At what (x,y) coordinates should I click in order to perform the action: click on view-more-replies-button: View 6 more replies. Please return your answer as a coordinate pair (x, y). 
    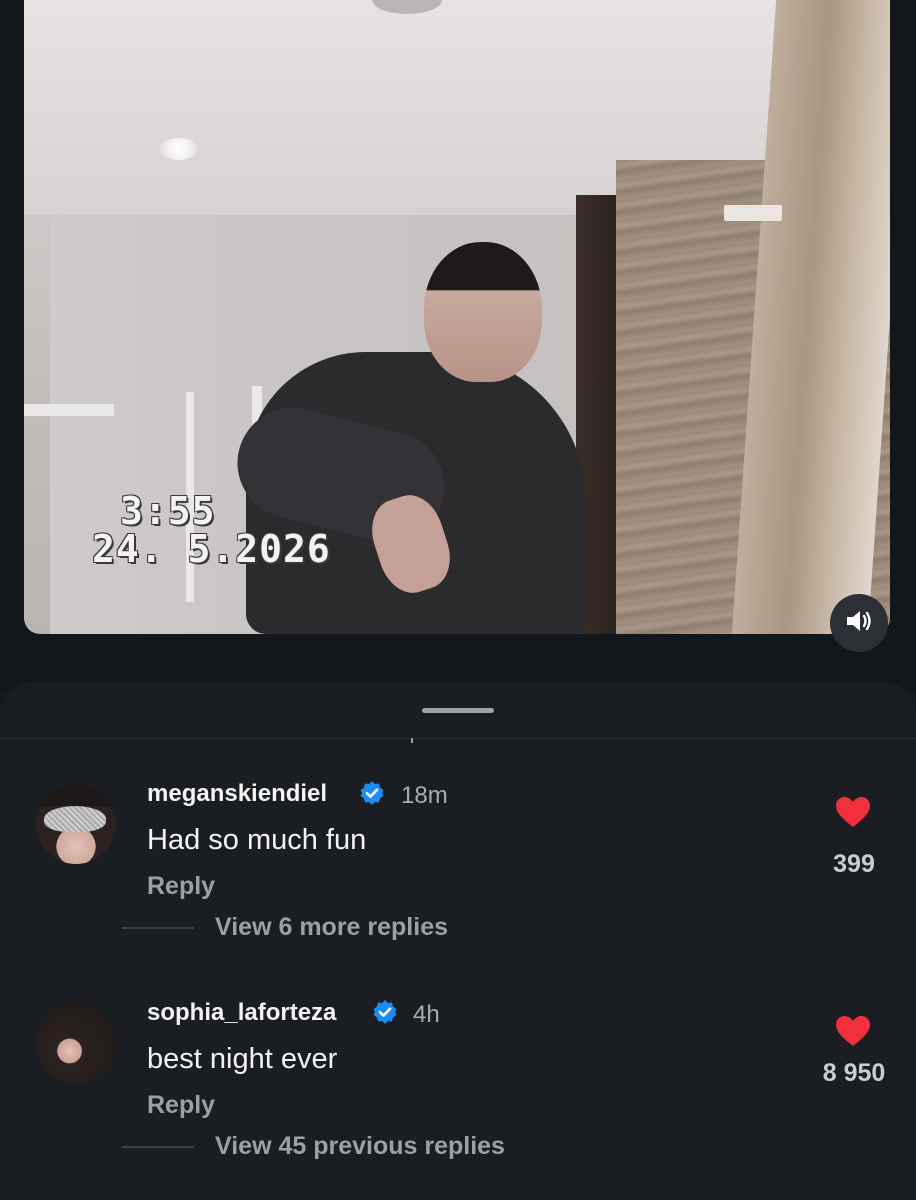
    Looking at the image, I should click on (331, 927).